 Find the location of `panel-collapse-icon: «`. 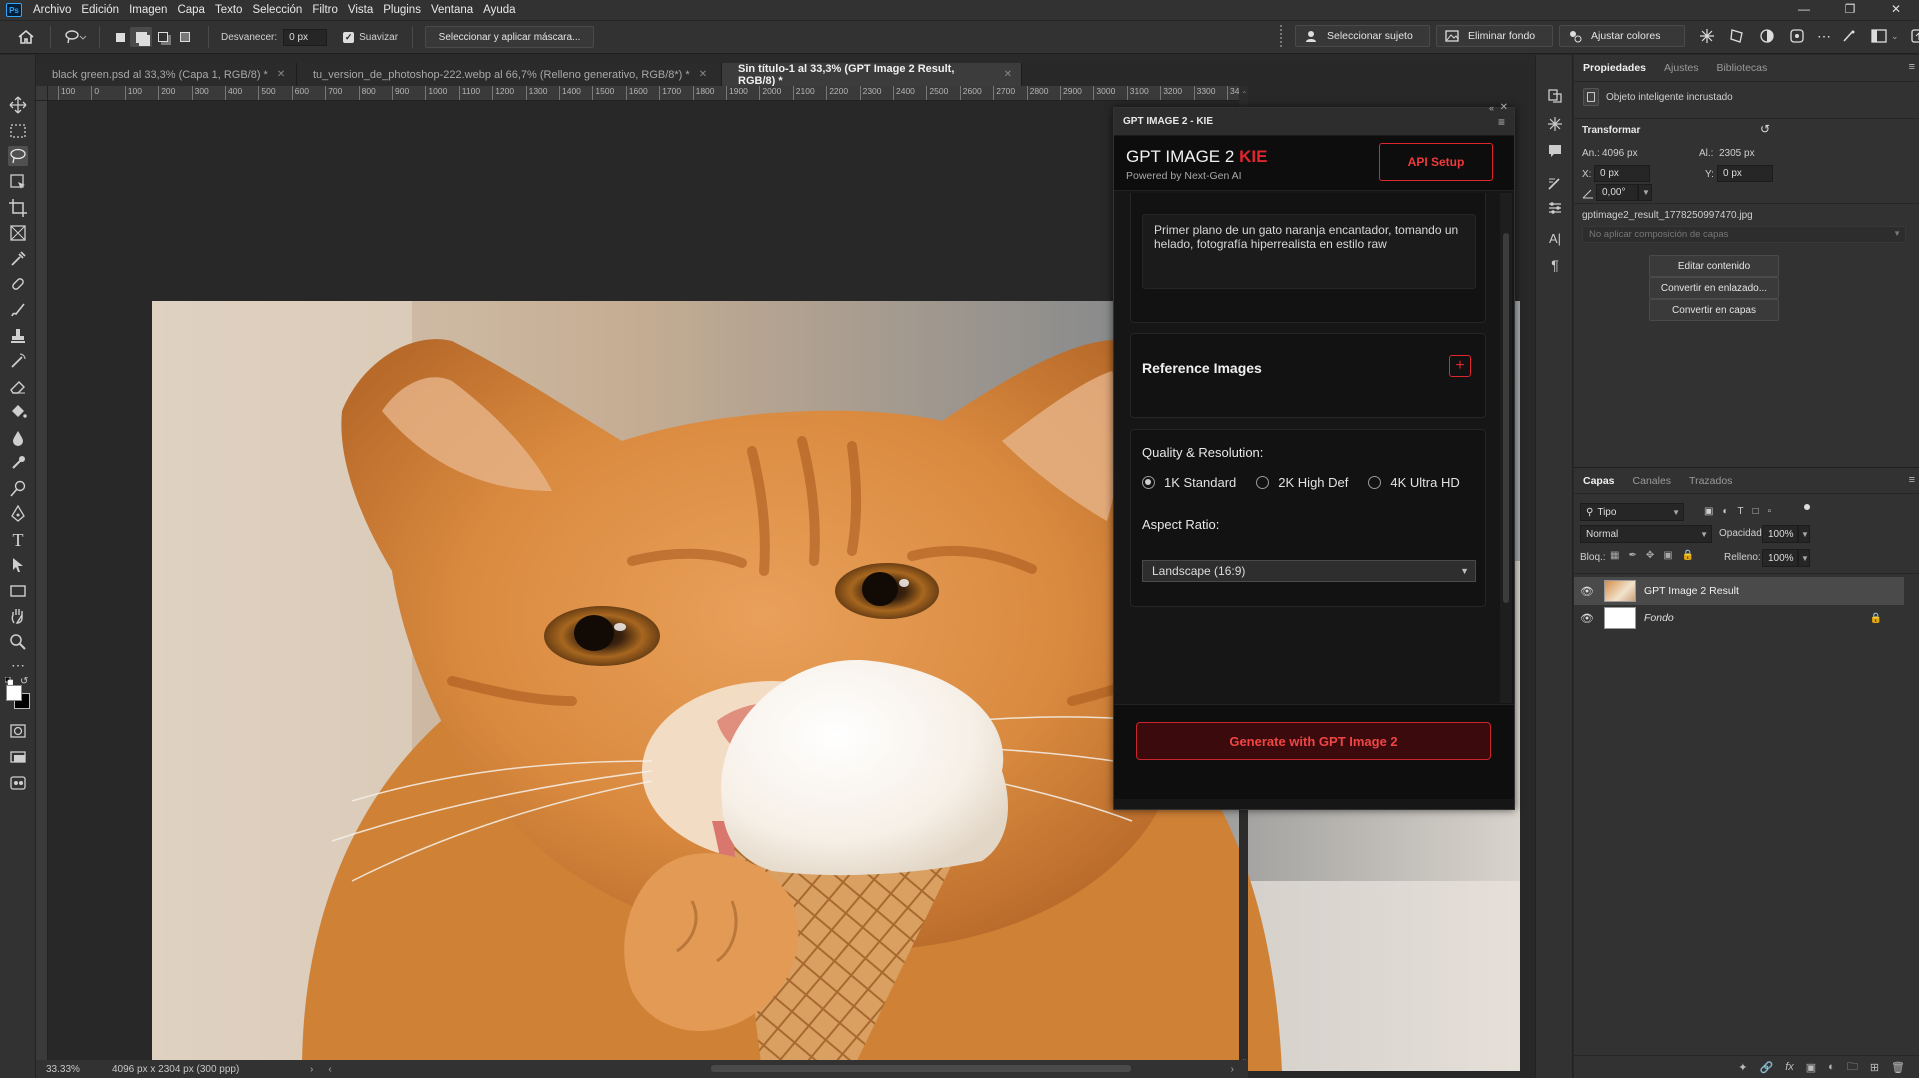

panel-collapse-icon: « is located at coordinates (1491, 108).